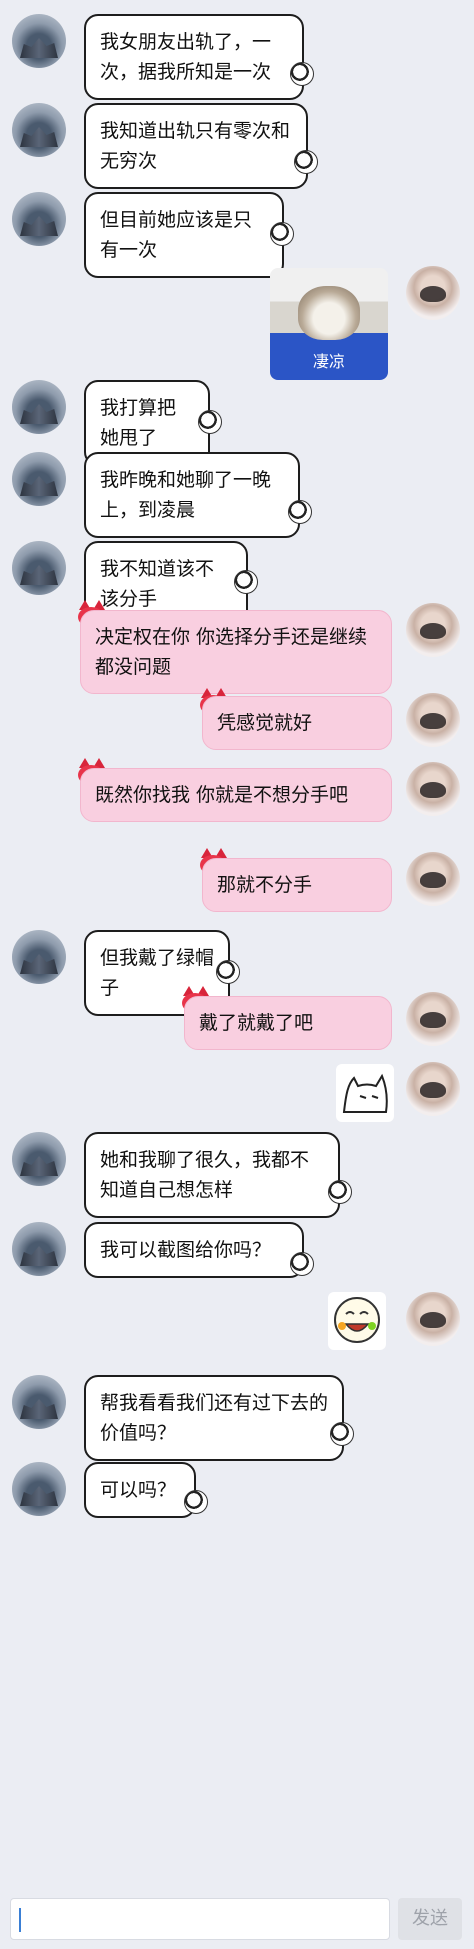 The image size is (474, 1949). I want to click on cat-face-image, so click(329, 313).